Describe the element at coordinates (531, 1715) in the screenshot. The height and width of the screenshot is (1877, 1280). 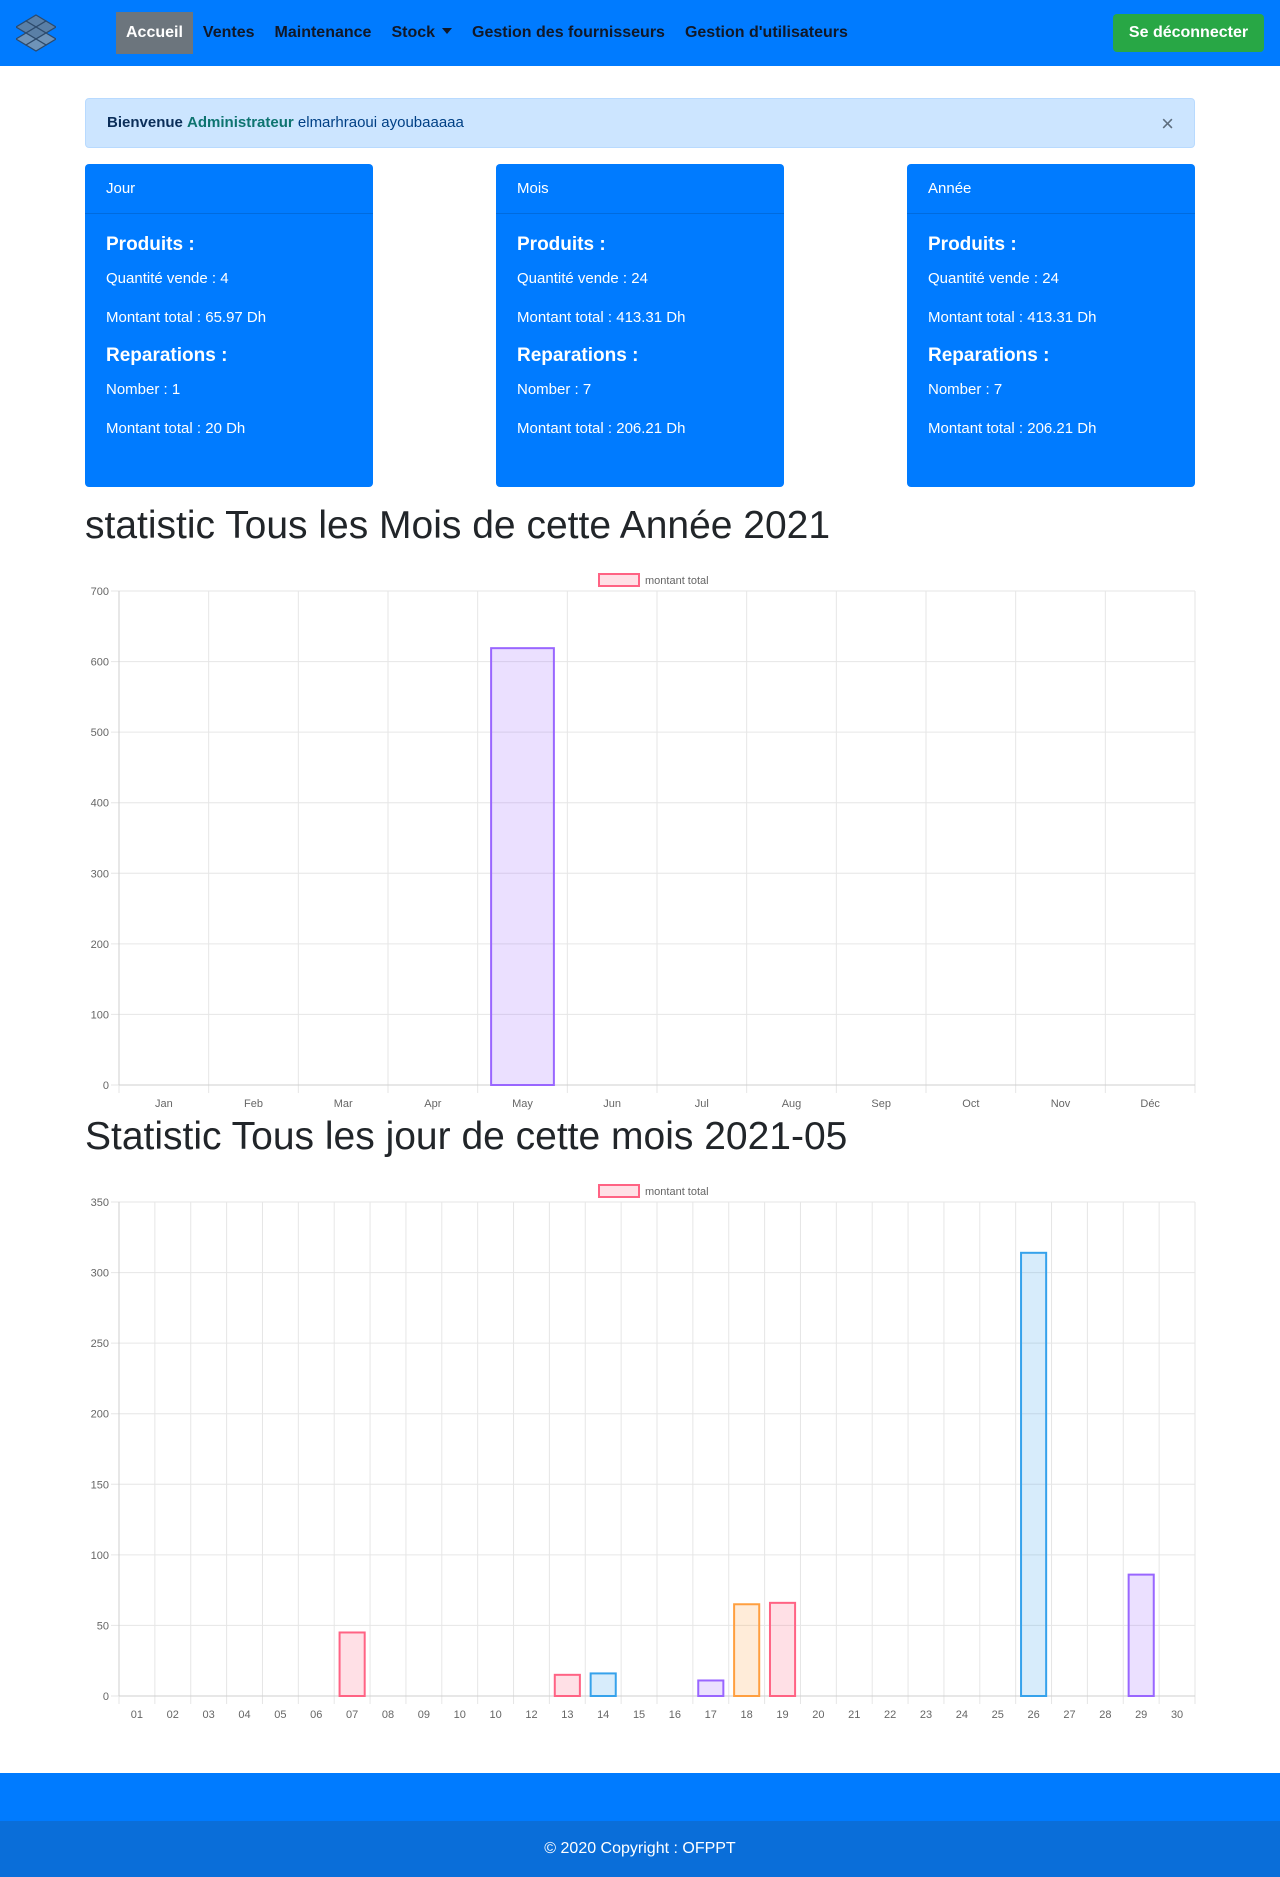
I see `x-tick-label: 12` at that location.